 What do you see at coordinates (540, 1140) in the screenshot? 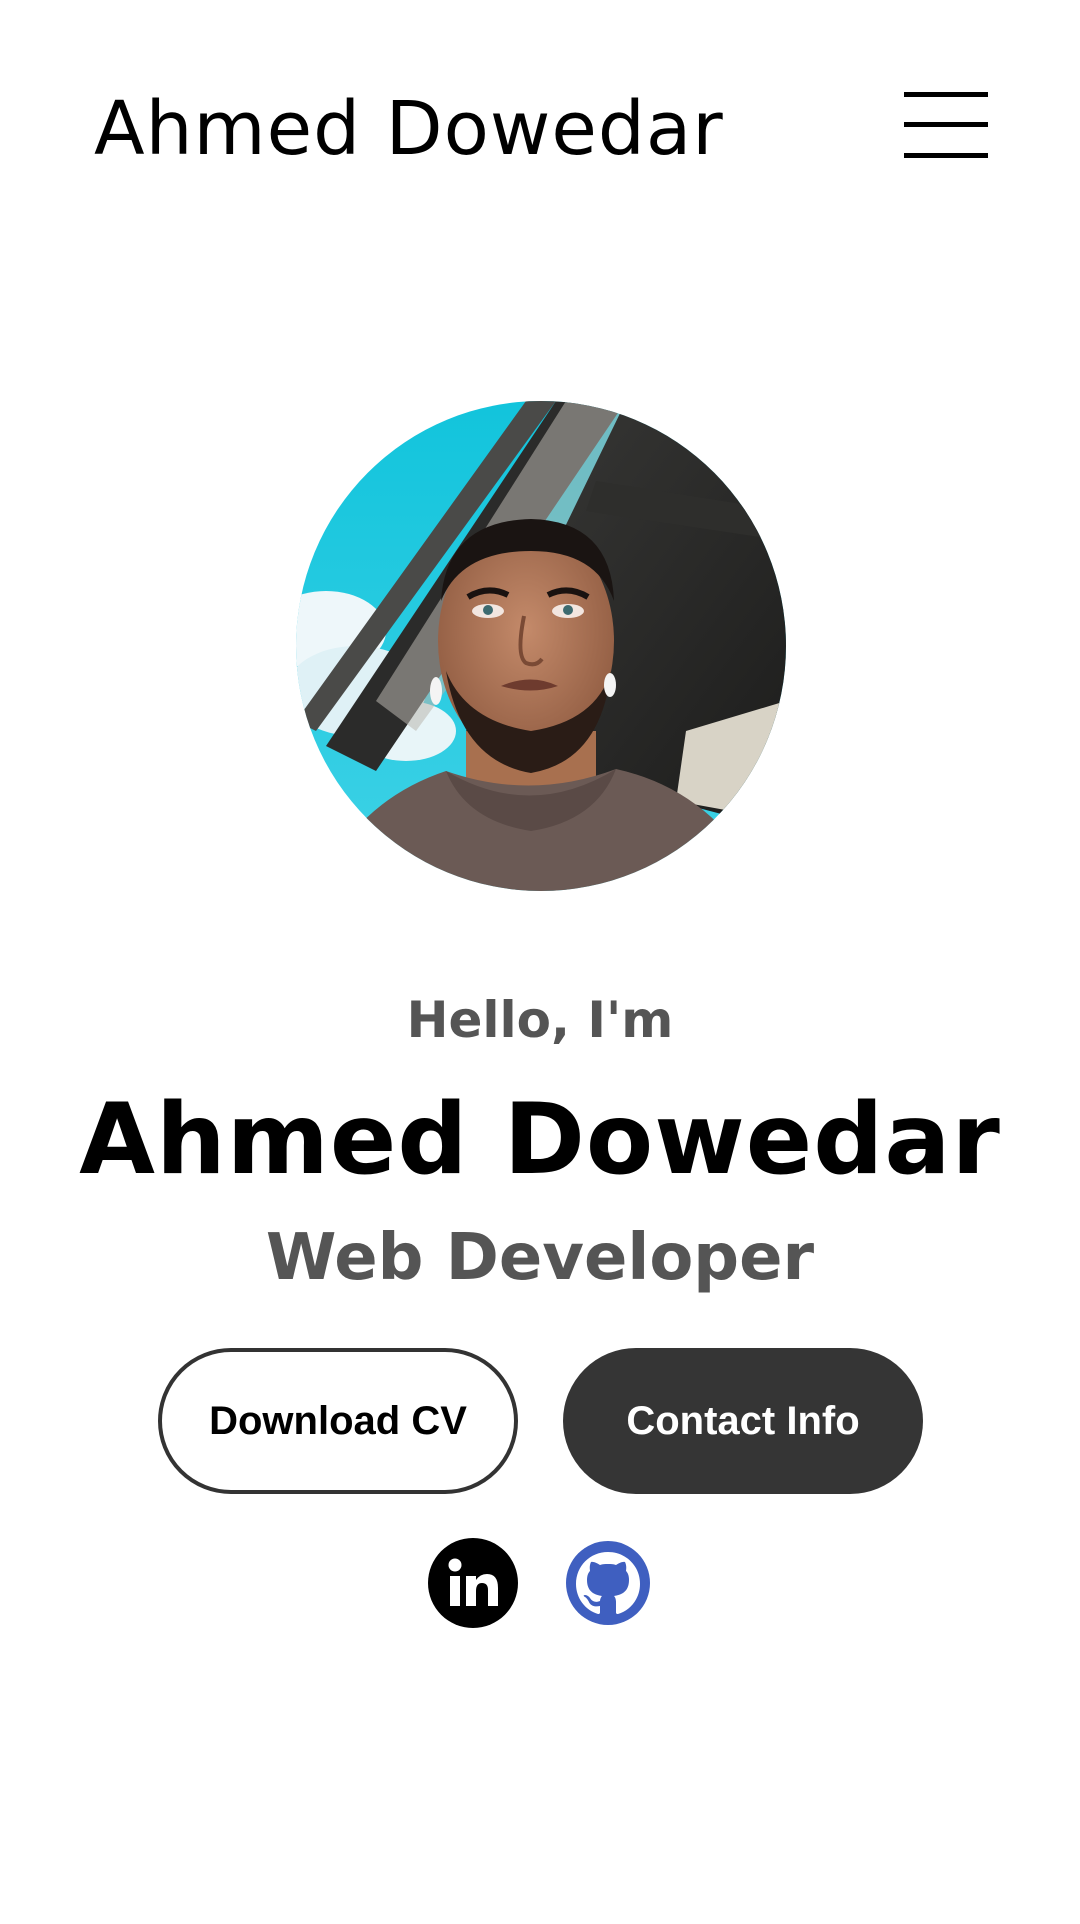
I see `profile-name: Ahmed Dowedar` at bounding box center [540, 1140].